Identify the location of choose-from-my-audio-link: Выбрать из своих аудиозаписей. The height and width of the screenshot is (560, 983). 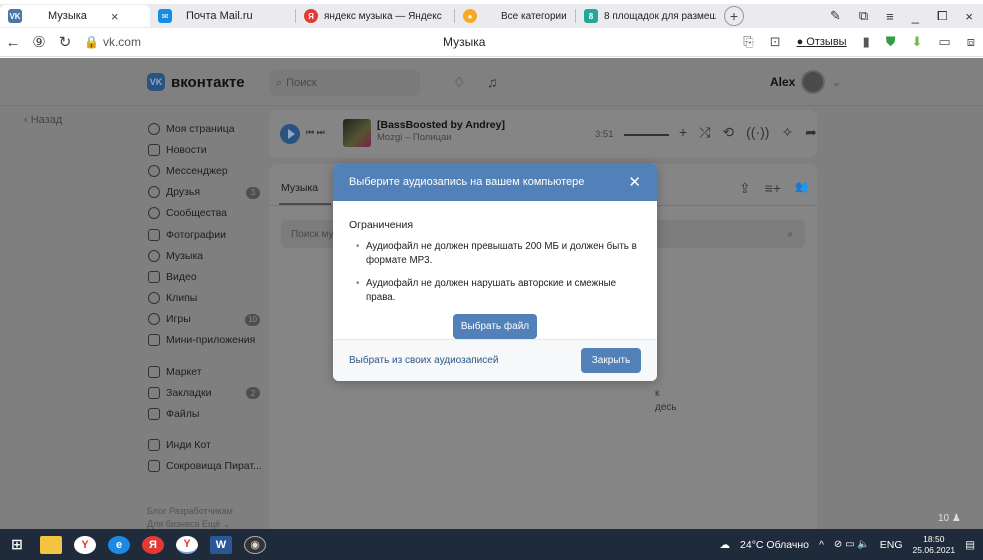
(423, 360).